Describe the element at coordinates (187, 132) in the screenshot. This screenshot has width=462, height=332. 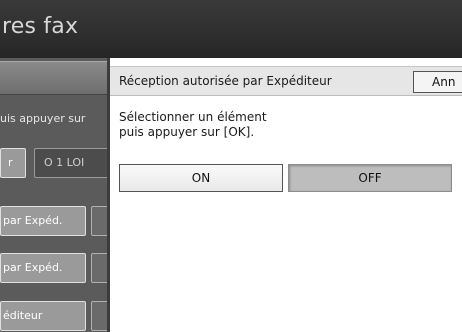
I see `instruction-line-2: puis appuyer sur [OK].` at that location.